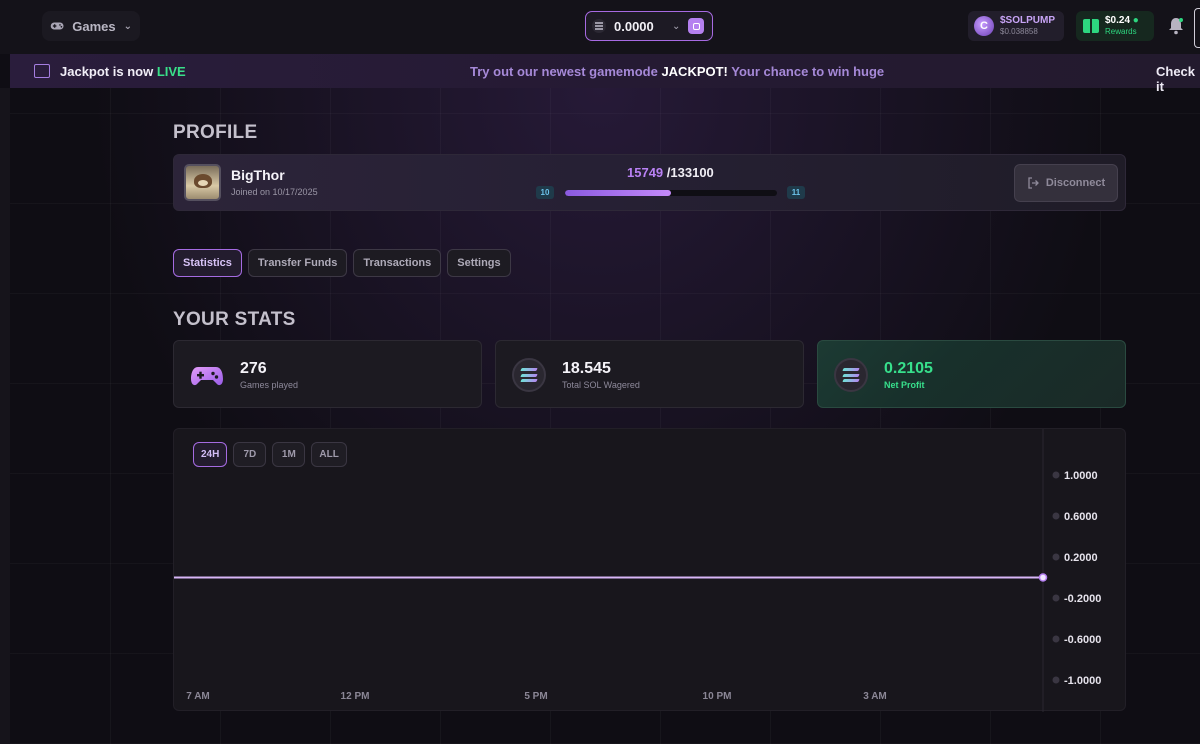 Image resolution: width=1200 pixels, height=744 pixels. What do you see at coordinates (586, 368) in the screenshot?
I see `total-wagered-value: 18.545` at bounding box center [586, 368].